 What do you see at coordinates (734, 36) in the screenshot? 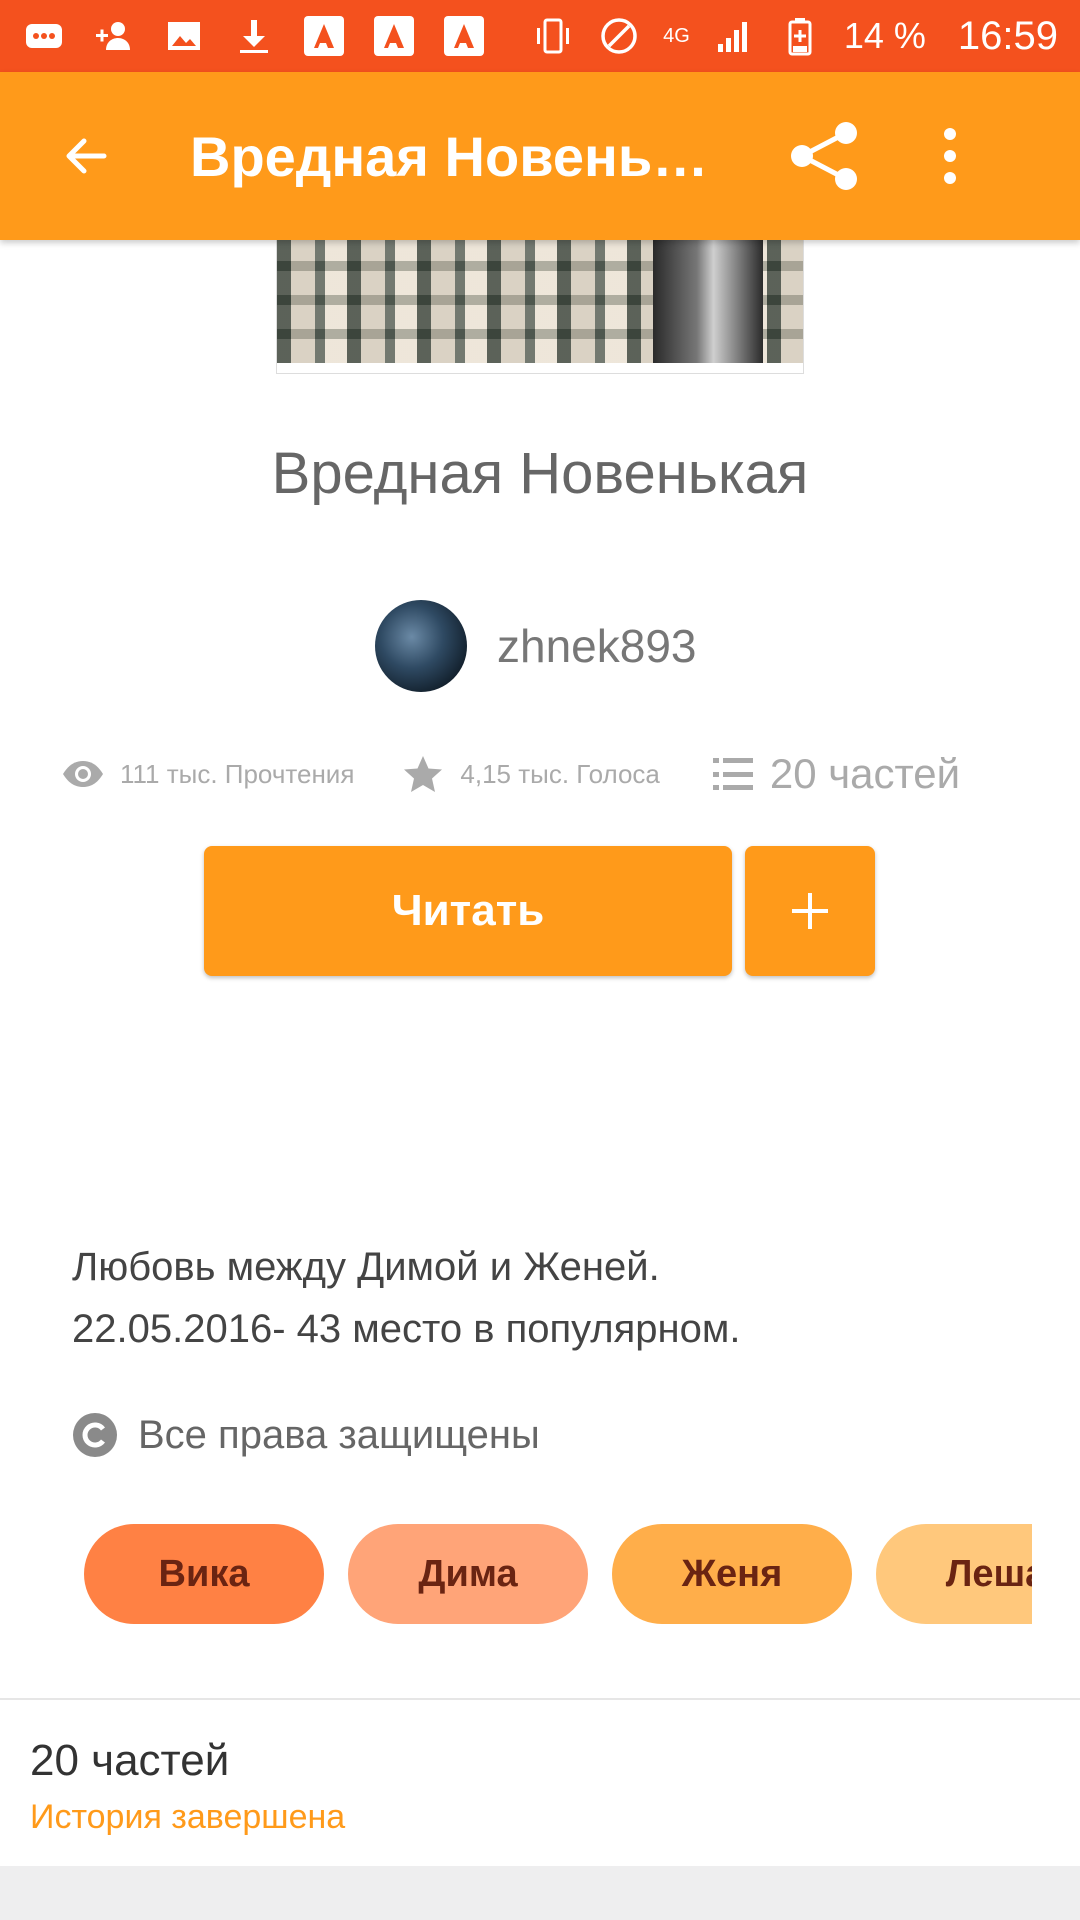
I see `signal-icon` at bounding box center [734, 36].